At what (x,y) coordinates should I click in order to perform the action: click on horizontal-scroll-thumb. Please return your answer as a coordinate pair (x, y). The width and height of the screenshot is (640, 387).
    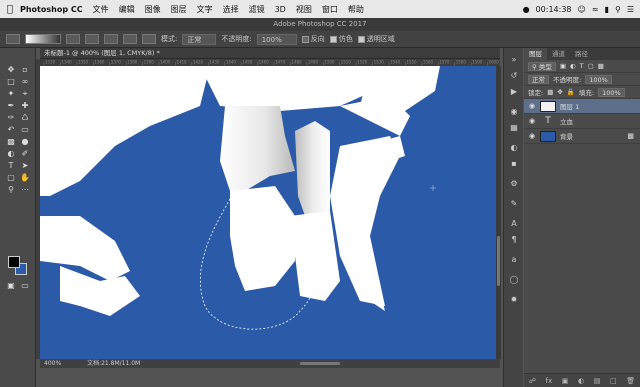
    Looking at the image, I should click on (320, 363).